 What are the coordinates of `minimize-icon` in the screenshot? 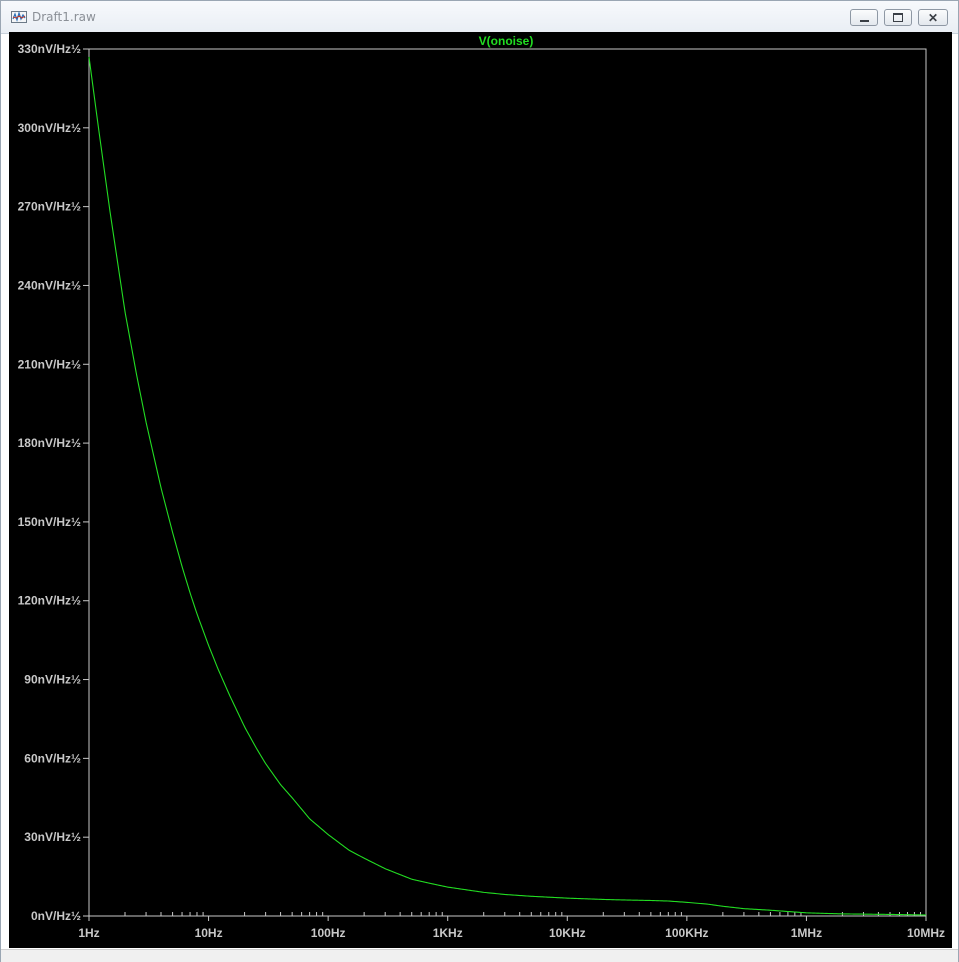 It's located at (864, 20).